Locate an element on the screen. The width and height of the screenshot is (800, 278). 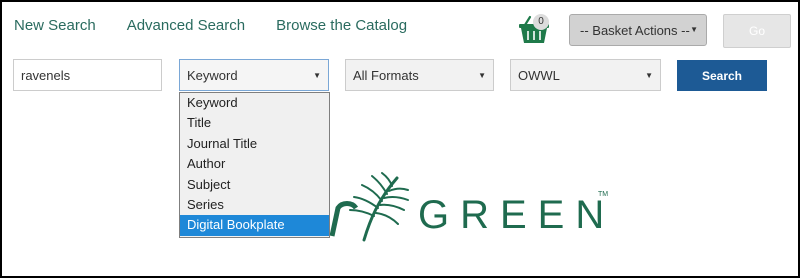
search-type-option: Journal Title is located at coordinates (254, 144).